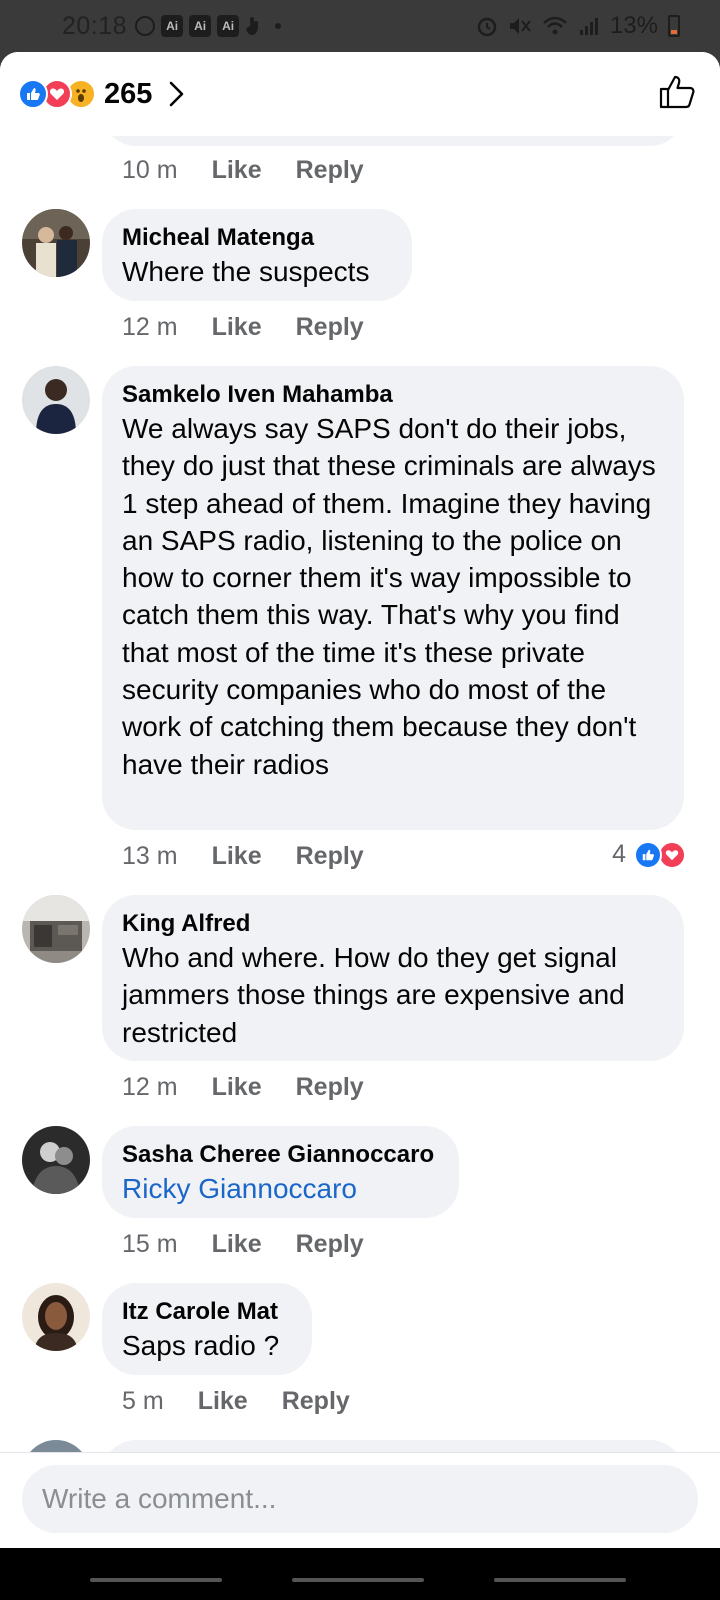 The height and width of the screenshot is (1600, 720). What do you see at coordinates (358, 1580) in the screenshot?
I see `home-button` at bounding box center [358, 1580].